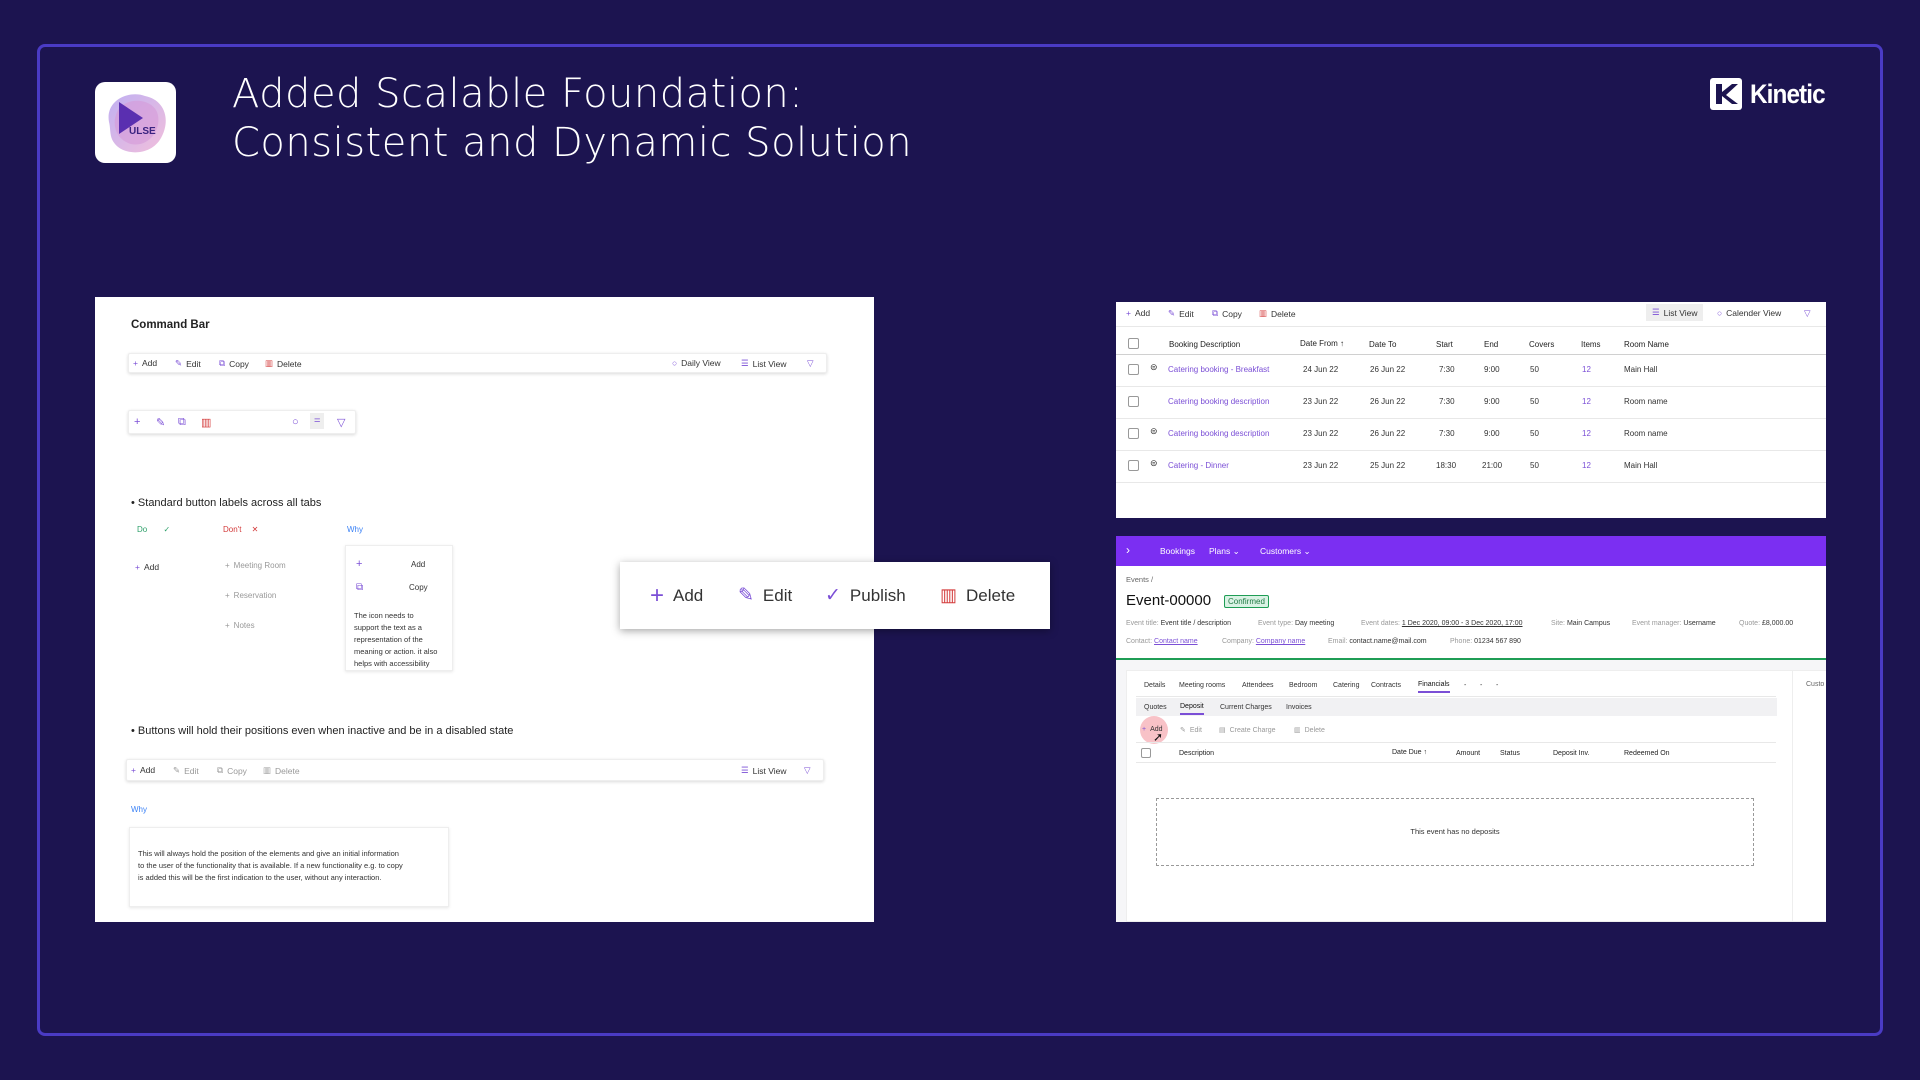  What do you see at coordinates (167, 529) in the screenshot?
I see `check-icon: ✓` at bounding box center [167, 529].